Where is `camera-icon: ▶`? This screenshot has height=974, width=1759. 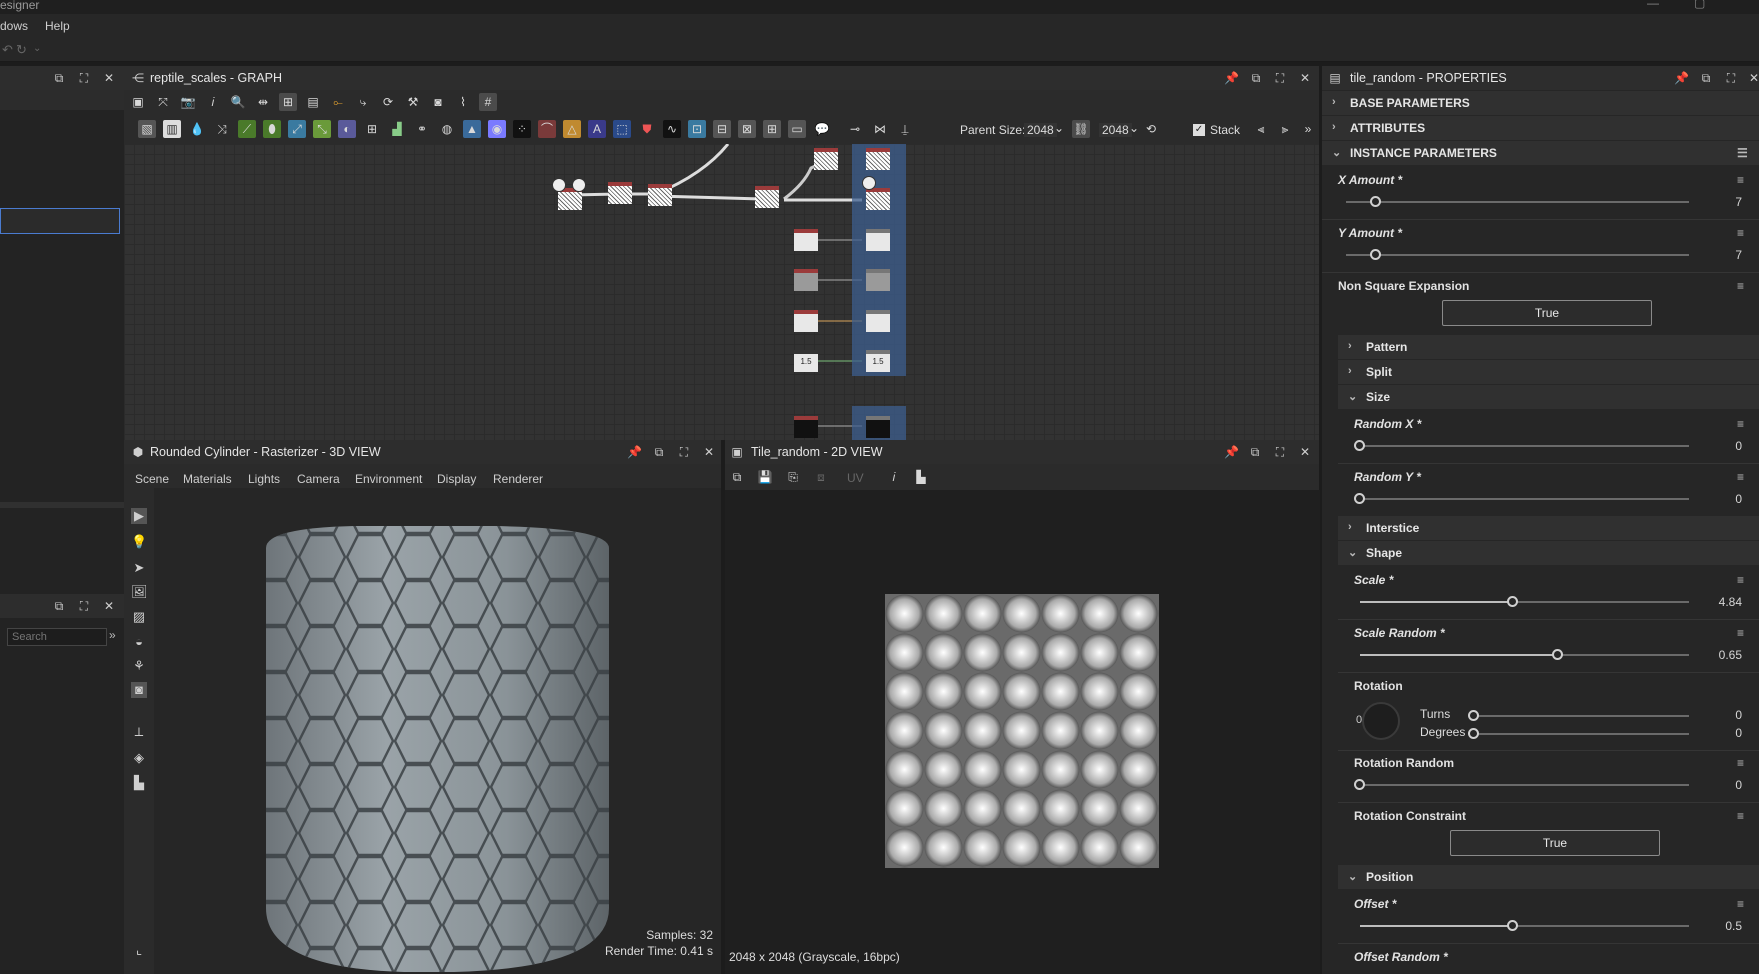 camera-icon: ▶ is located at coordinates (139, 516).